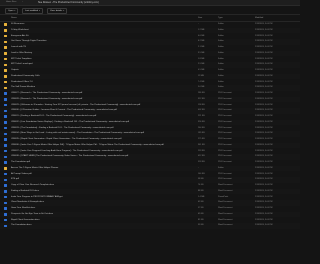  I want to click on column-size: Size, so click(200, 18).